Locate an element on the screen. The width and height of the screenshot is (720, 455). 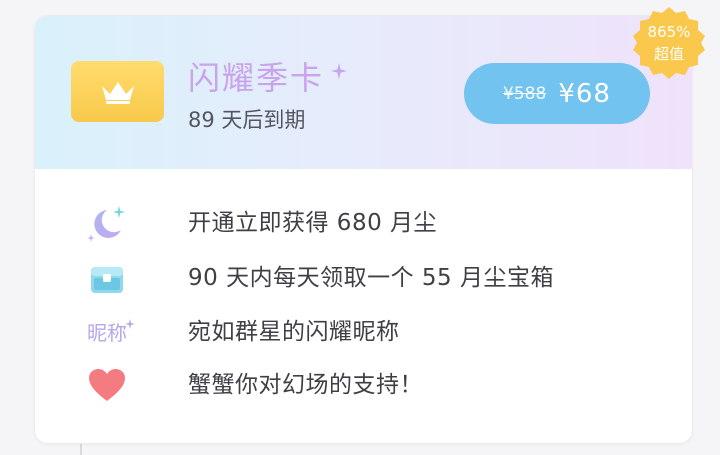
benefit-text: 宛如群星的闪耀昵称 is located at coordinates (294, 332).